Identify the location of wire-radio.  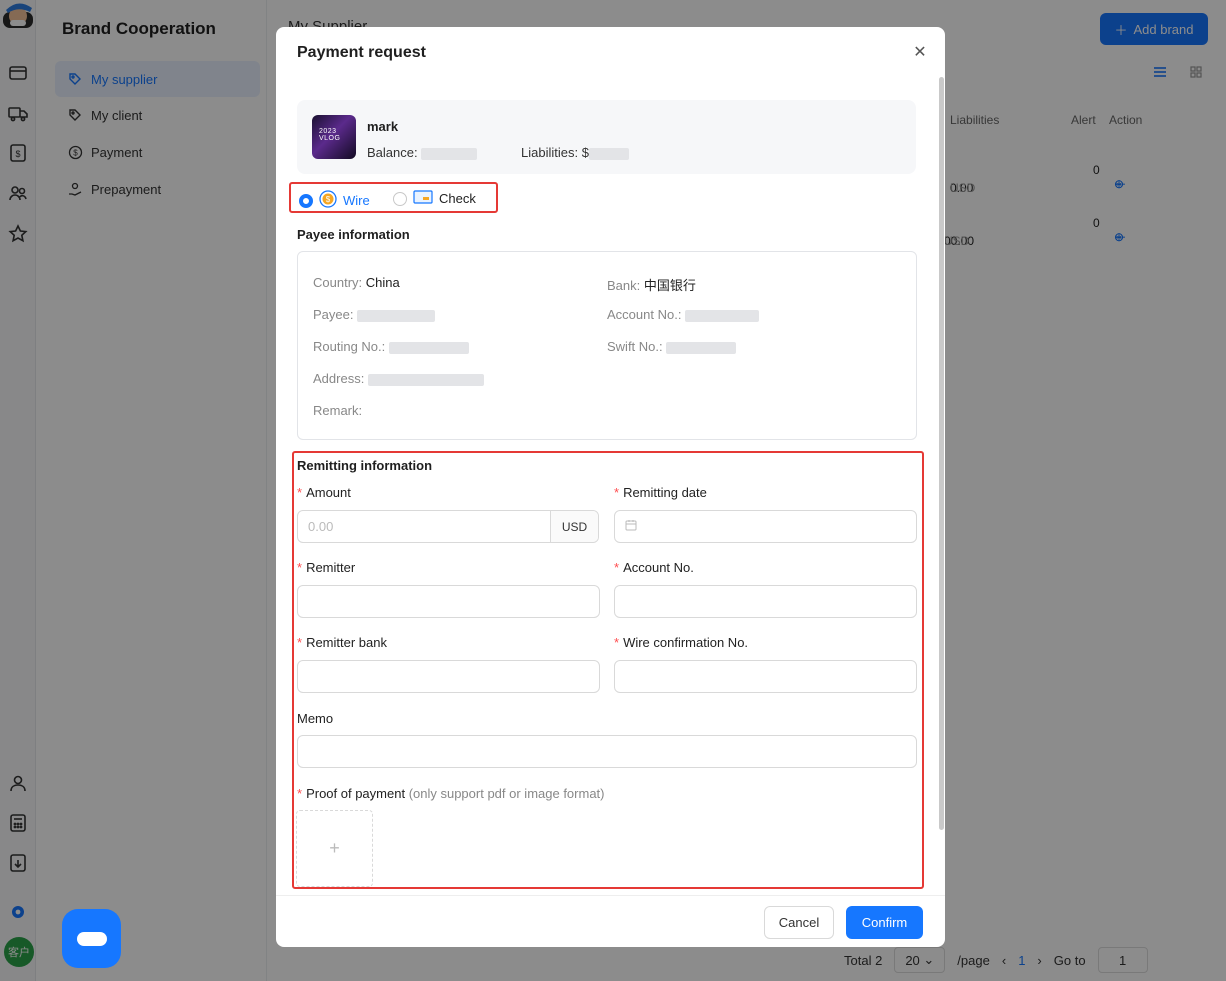
(306, 200).